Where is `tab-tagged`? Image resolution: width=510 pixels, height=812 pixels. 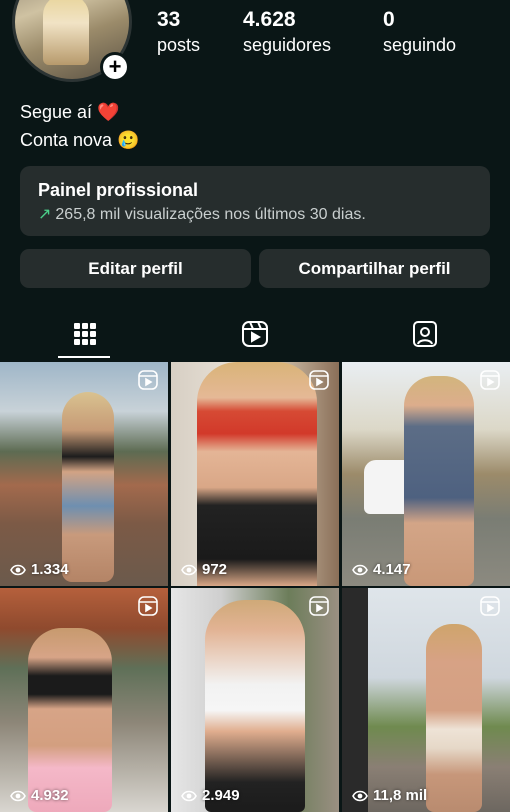
tab-tagged is located at coordinates (425, 334).